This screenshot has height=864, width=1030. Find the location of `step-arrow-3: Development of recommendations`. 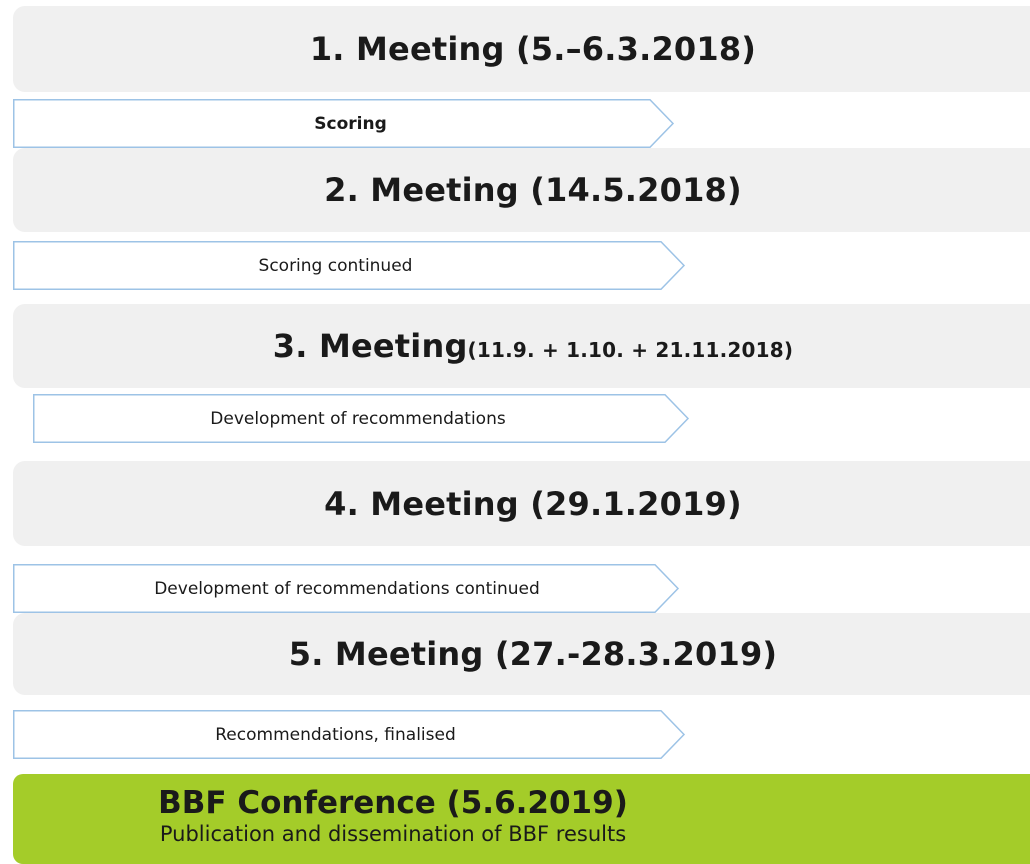

step-arrow-3: Development of recommendations is located at coordinates (363, 418).